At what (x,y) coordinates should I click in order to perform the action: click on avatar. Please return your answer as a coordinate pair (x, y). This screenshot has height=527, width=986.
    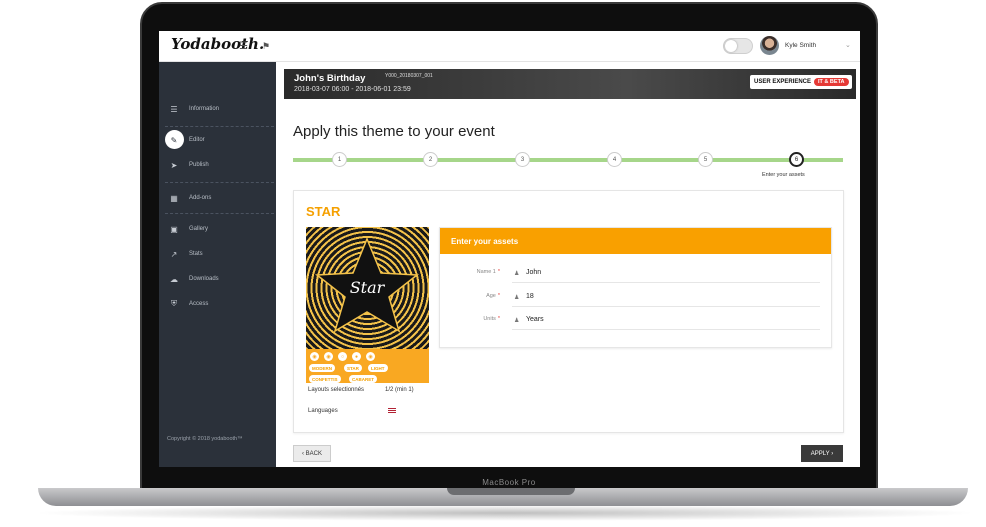
    Looking at the image, I should click on (769, 45).